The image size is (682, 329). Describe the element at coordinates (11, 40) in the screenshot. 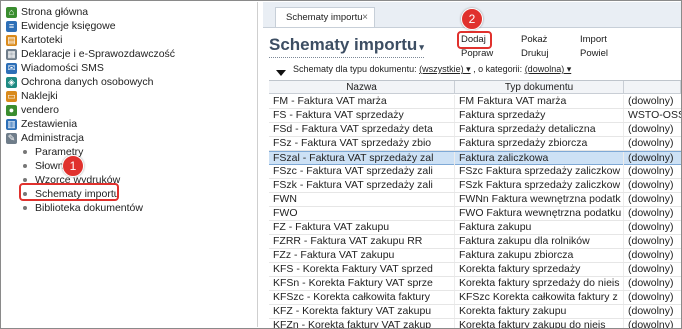

I see `cards-icon: ▤` at that location.